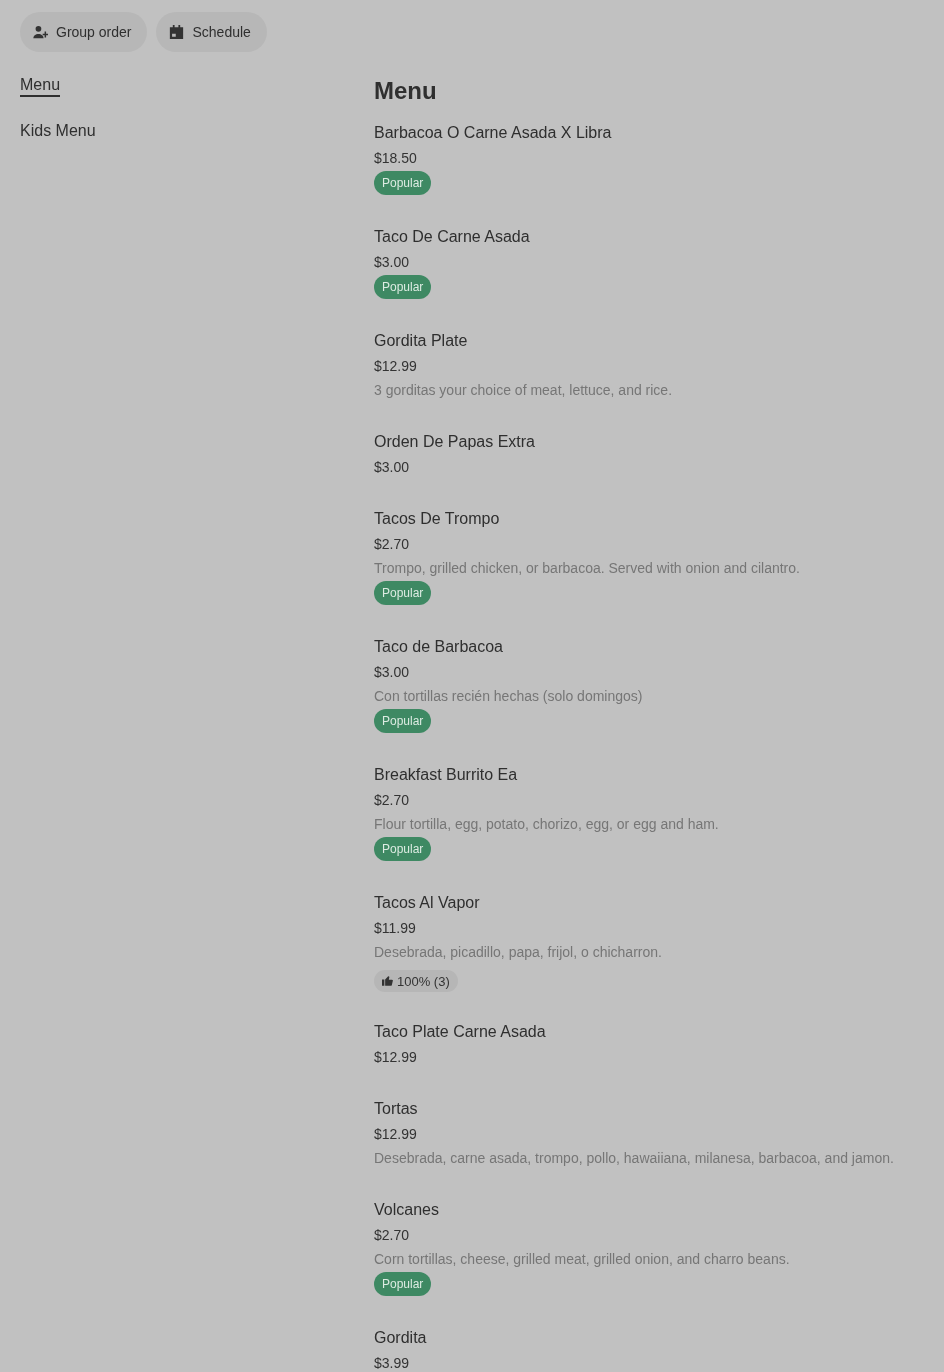  What do you see at coordinates (396, 1109) in the screenshot?
I see `item-name: Tortas` at bounding box center [396, 1109].